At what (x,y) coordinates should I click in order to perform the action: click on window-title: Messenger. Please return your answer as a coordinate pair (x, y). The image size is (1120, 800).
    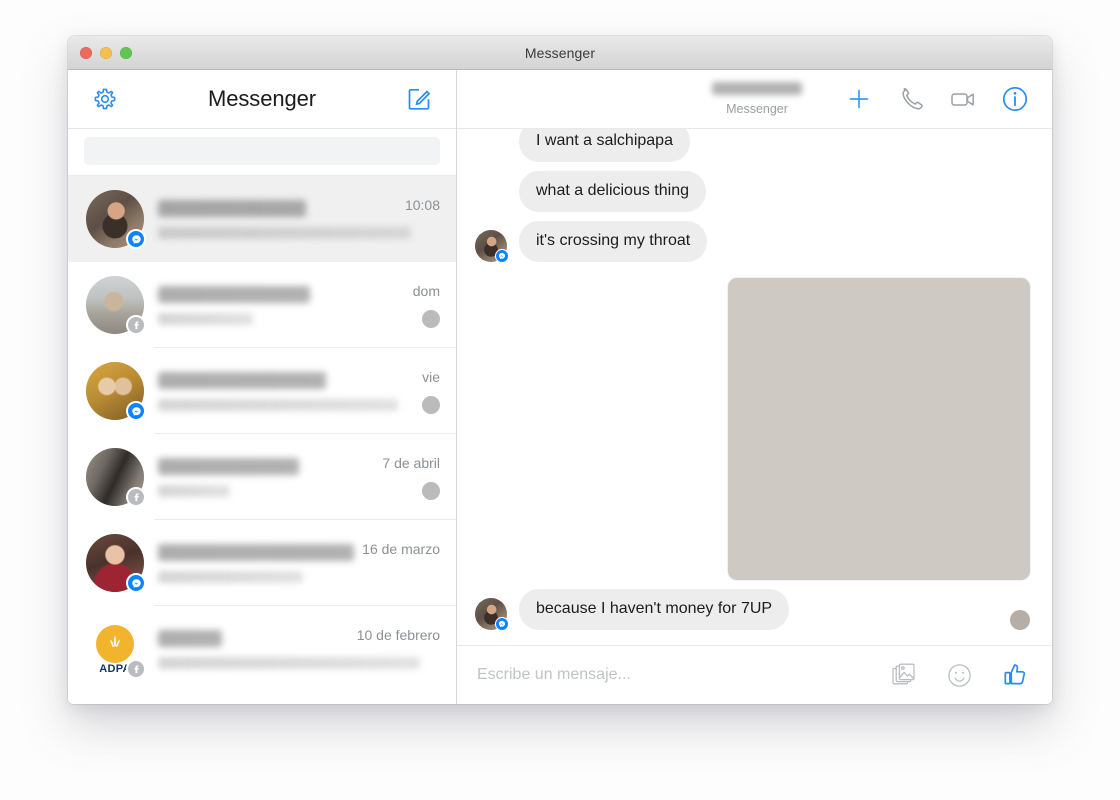
    Looking at the image, I should click on (560, 52).